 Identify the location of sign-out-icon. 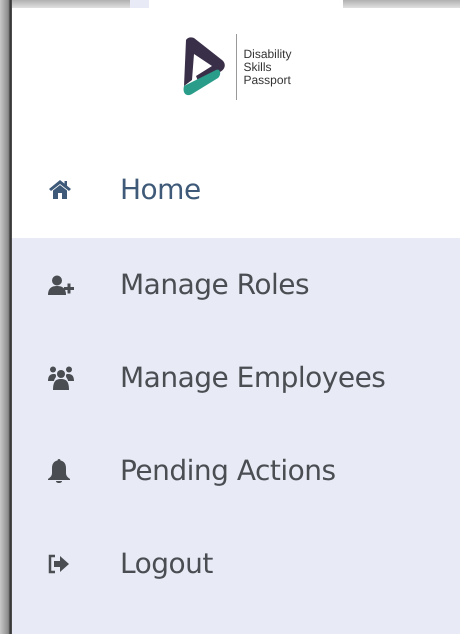
(59, 564).